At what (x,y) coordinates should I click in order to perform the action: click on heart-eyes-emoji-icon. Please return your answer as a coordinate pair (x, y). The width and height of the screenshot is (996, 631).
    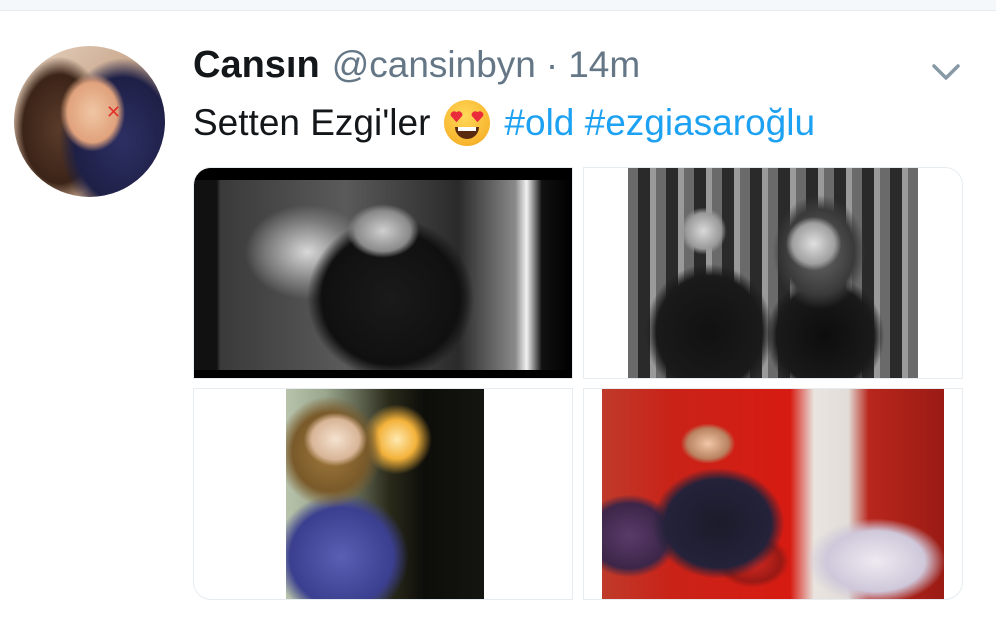
    Looking at the image, I should click on (467, 123).